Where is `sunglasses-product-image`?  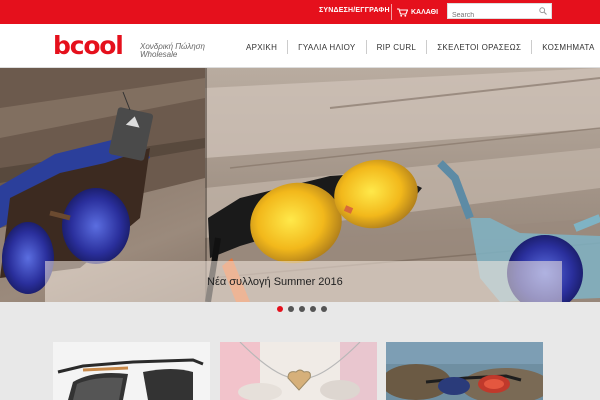 sunglasses-product-image is located at coordinates (131, 371).